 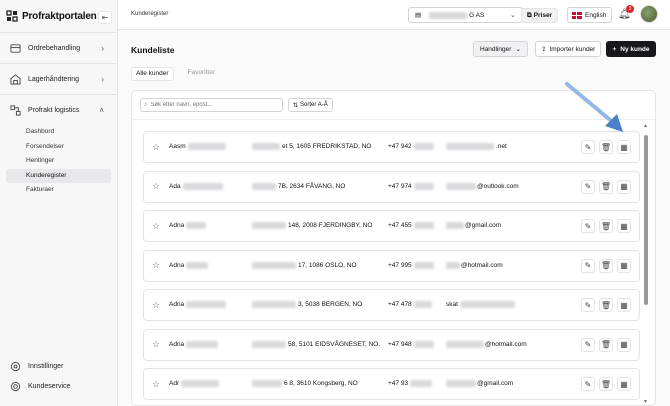 What do you see at coordinates (105, 17) in the screenshot?
I see `collapse-sidebar-button: ⇤` at bounding box center [105, 17].